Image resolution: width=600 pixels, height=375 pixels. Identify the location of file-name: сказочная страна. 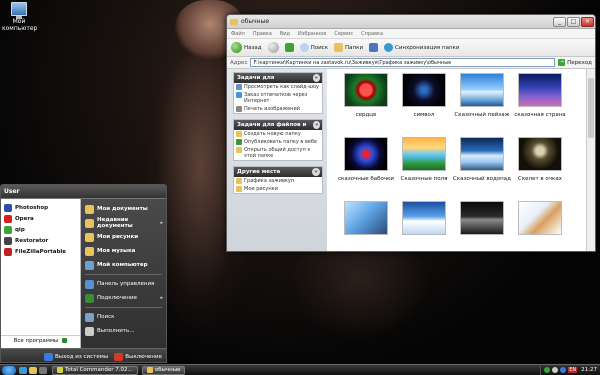
(540, 115).